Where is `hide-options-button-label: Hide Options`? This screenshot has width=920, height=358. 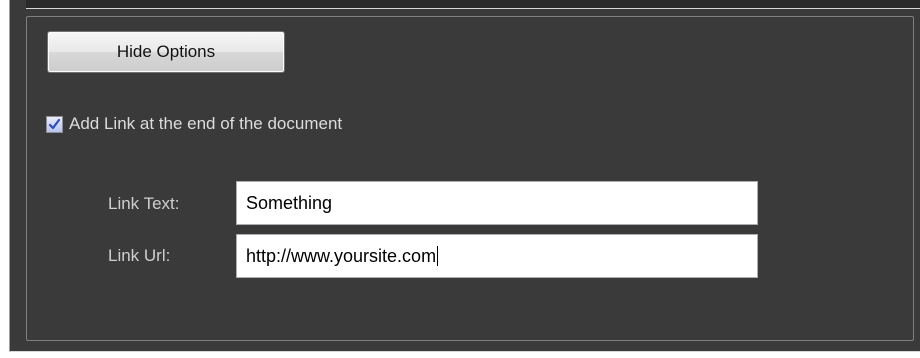 hide-options-button-label: Hide Options is located at coordinates (166, 51).